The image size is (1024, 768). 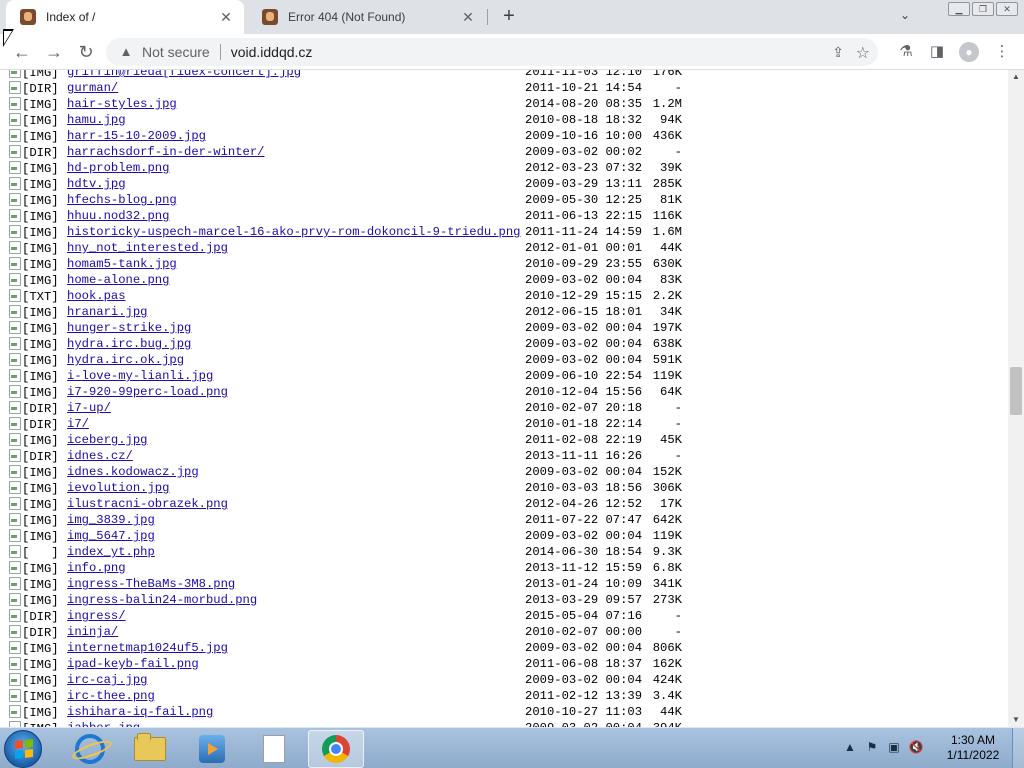 What do you see at coordinates (1007, 9) in the screenshot?
I see `close-window-button: ✕` at bounding box center [1007, 9].